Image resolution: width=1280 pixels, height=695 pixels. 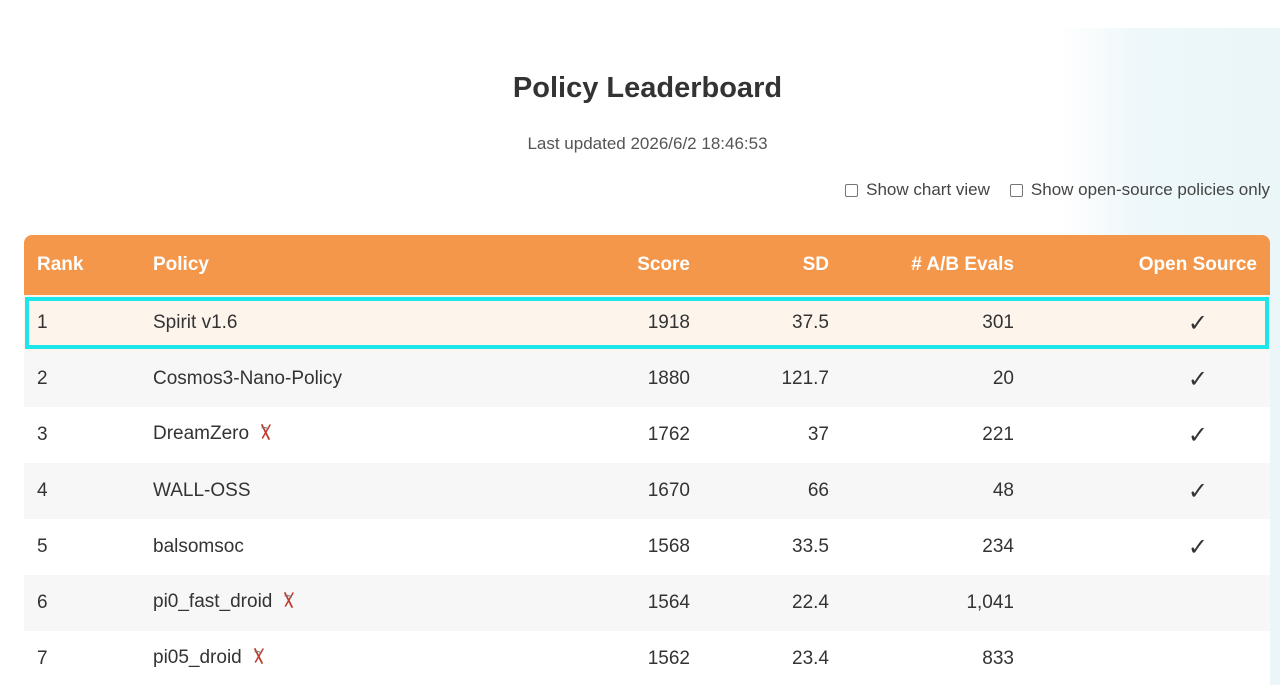 I want to click on policy-name: DreamZero, so click(x=201, y=433).